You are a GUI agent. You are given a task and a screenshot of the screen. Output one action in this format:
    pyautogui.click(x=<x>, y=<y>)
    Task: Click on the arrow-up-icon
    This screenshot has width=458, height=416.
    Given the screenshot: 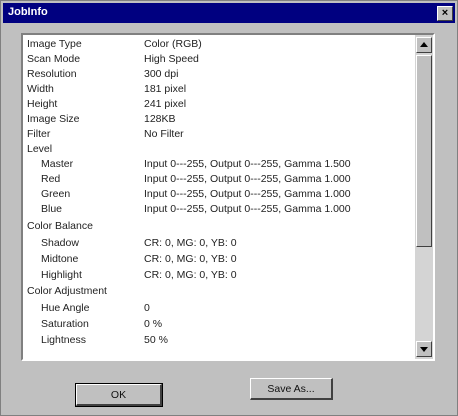 What is the action you would take?
    pyautogui.click(x=424, y=44)
    